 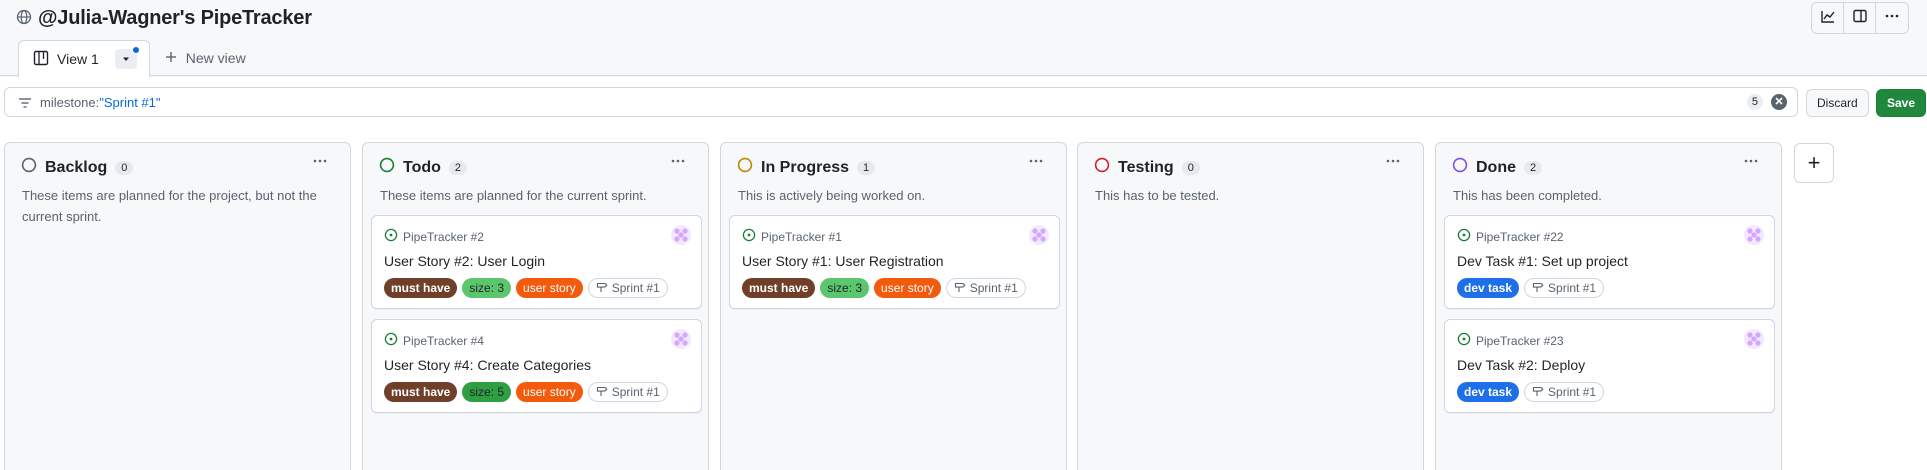 What do you see at coordinates (866, 167) in the screenshot?
I see `column-count: 1` at bounding box center [866, 167].